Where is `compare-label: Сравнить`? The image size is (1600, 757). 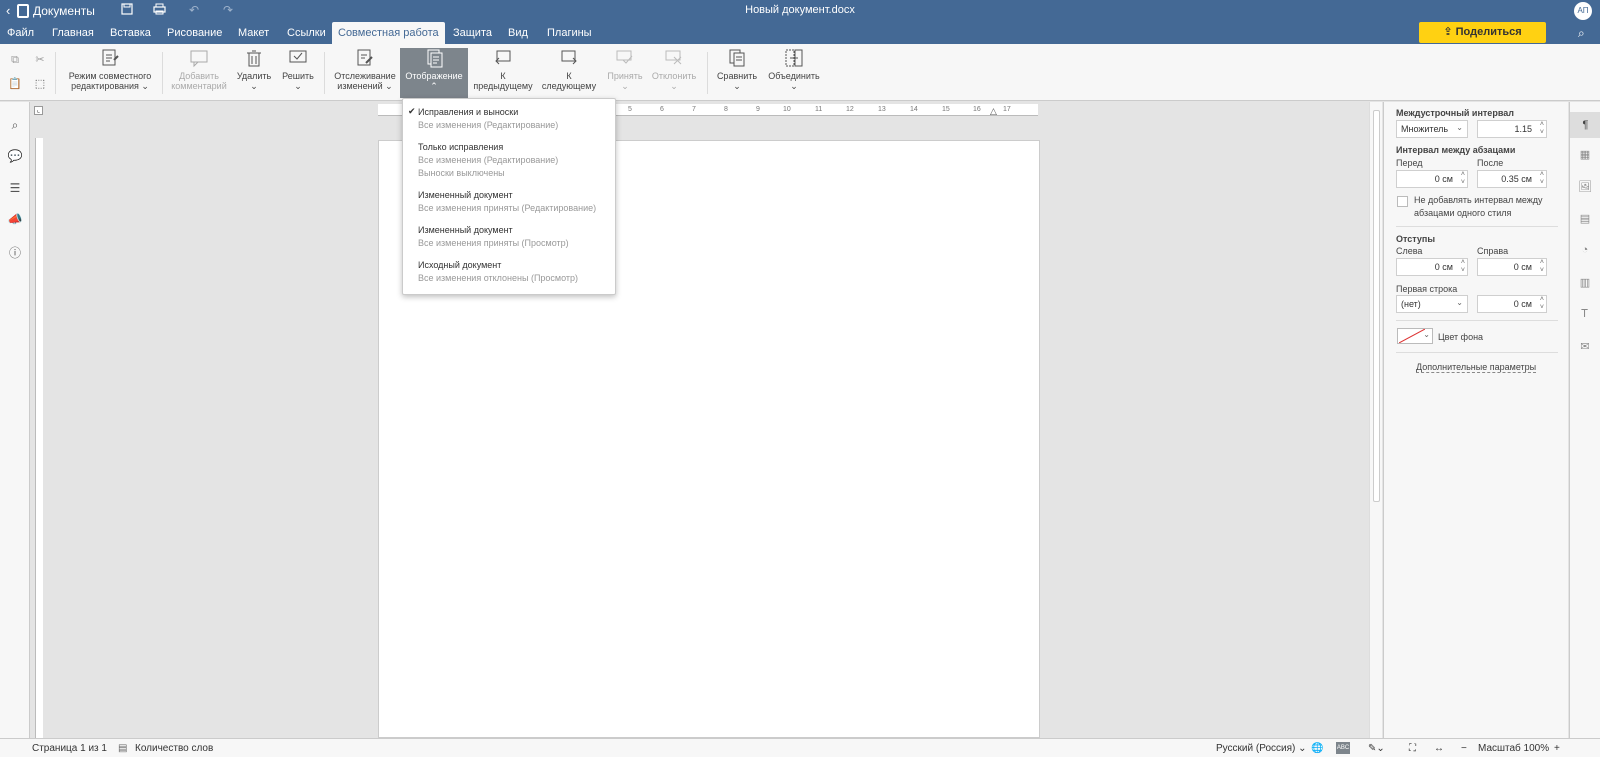
compare-label: Сравнить is located at coordinates (737, 76).